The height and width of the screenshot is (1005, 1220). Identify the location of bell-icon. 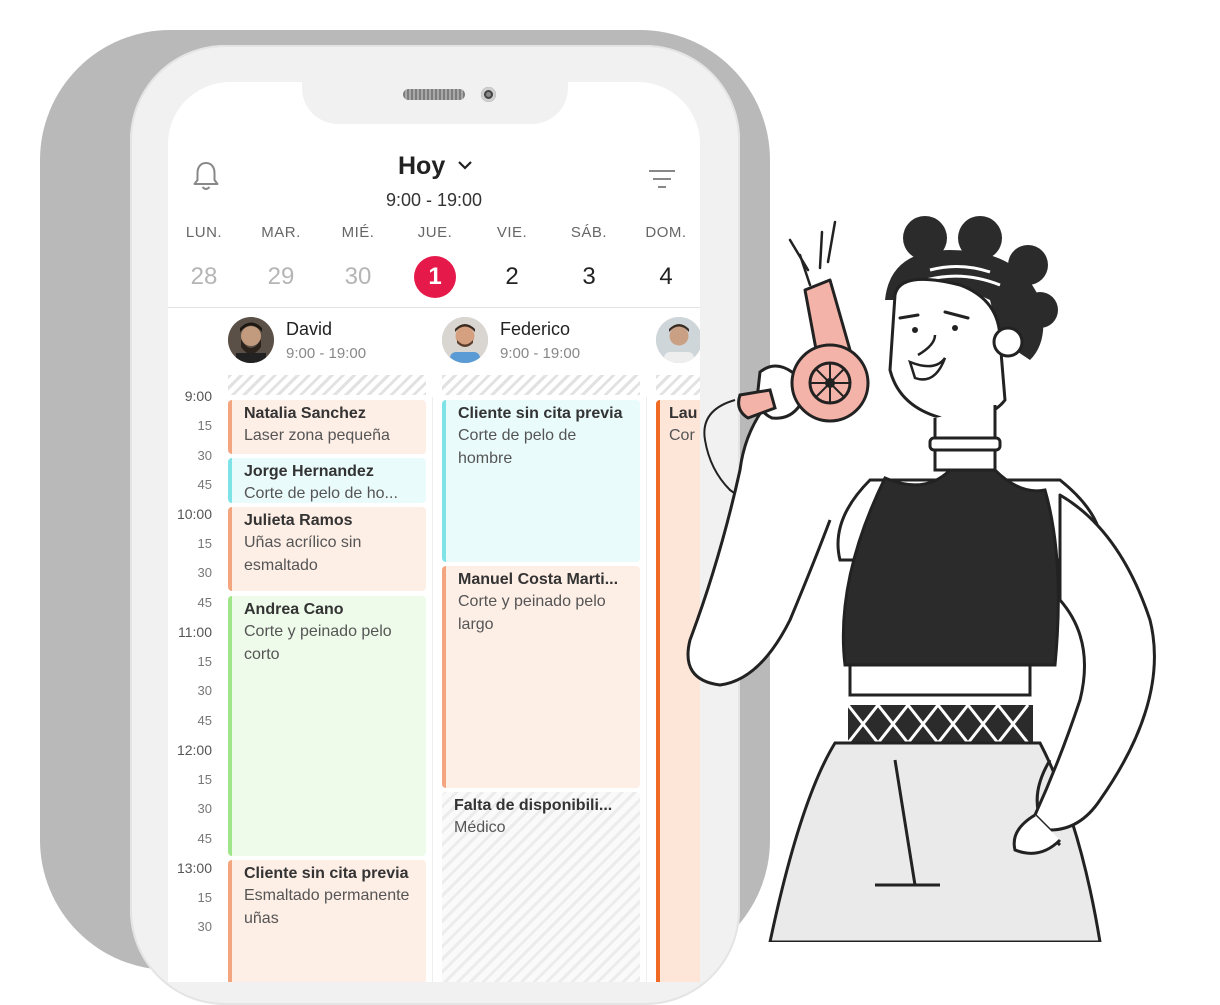
(206, 176).